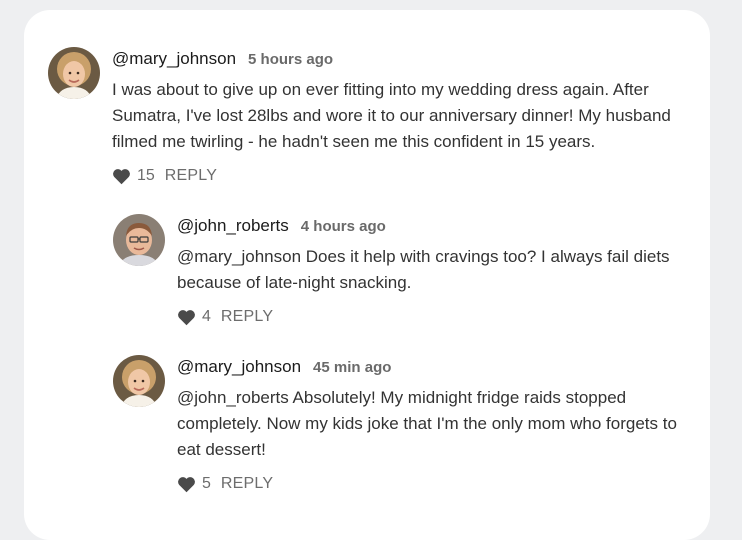  I want to click on like-count: 15, so click(146, 175).